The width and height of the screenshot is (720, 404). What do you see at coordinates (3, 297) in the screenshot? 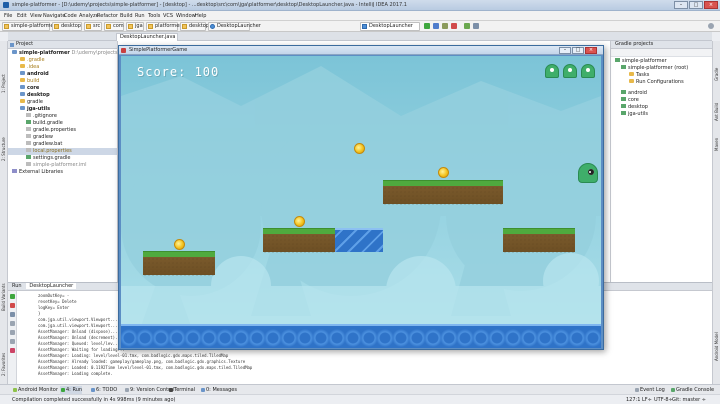
I see `tool-tab-build-variants: Build Variants` at bounding box center [3, 297].